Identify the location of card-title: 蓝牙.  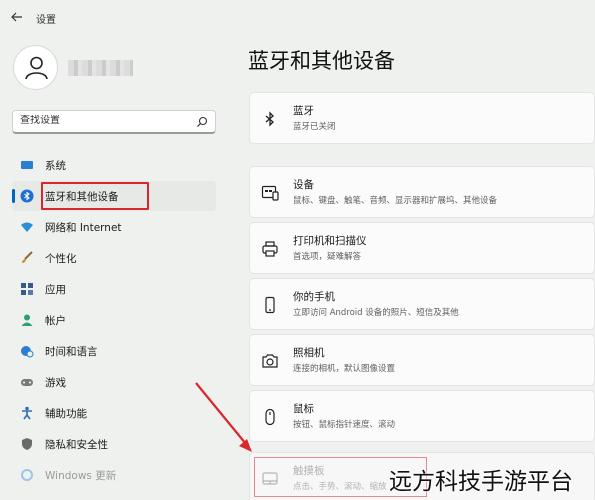
(303, 111).